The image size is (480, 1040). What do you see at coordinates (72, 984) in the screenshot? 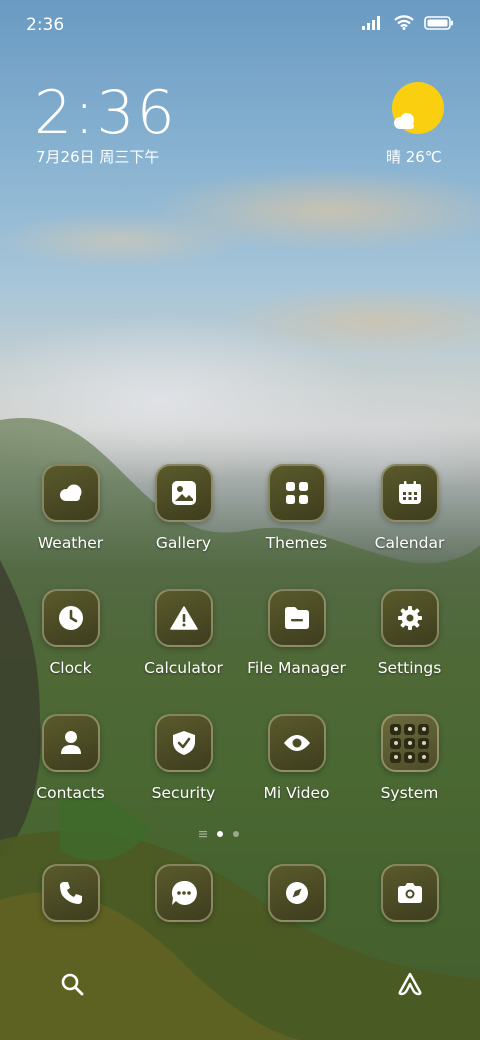
I see `search-icon` at bounding box center [72, 984].